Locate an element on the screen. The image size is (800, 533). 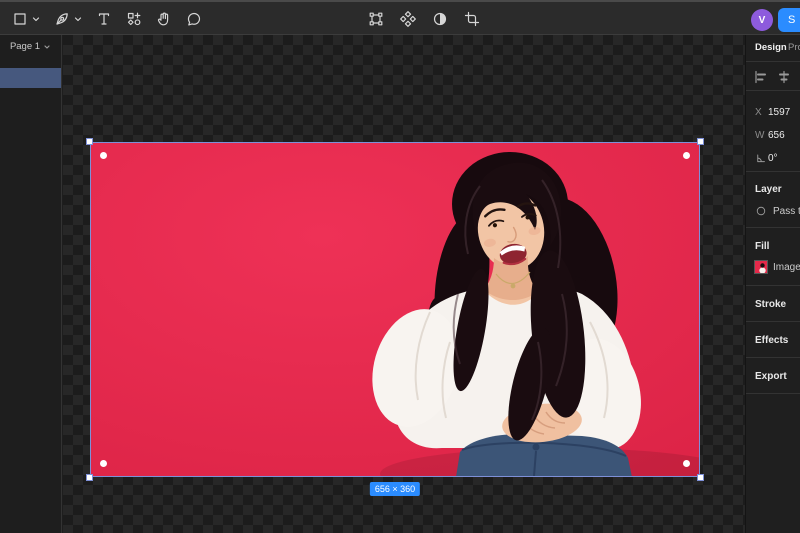
selection-size-badge: 656 × 360 is located at coordinates (395, 489).